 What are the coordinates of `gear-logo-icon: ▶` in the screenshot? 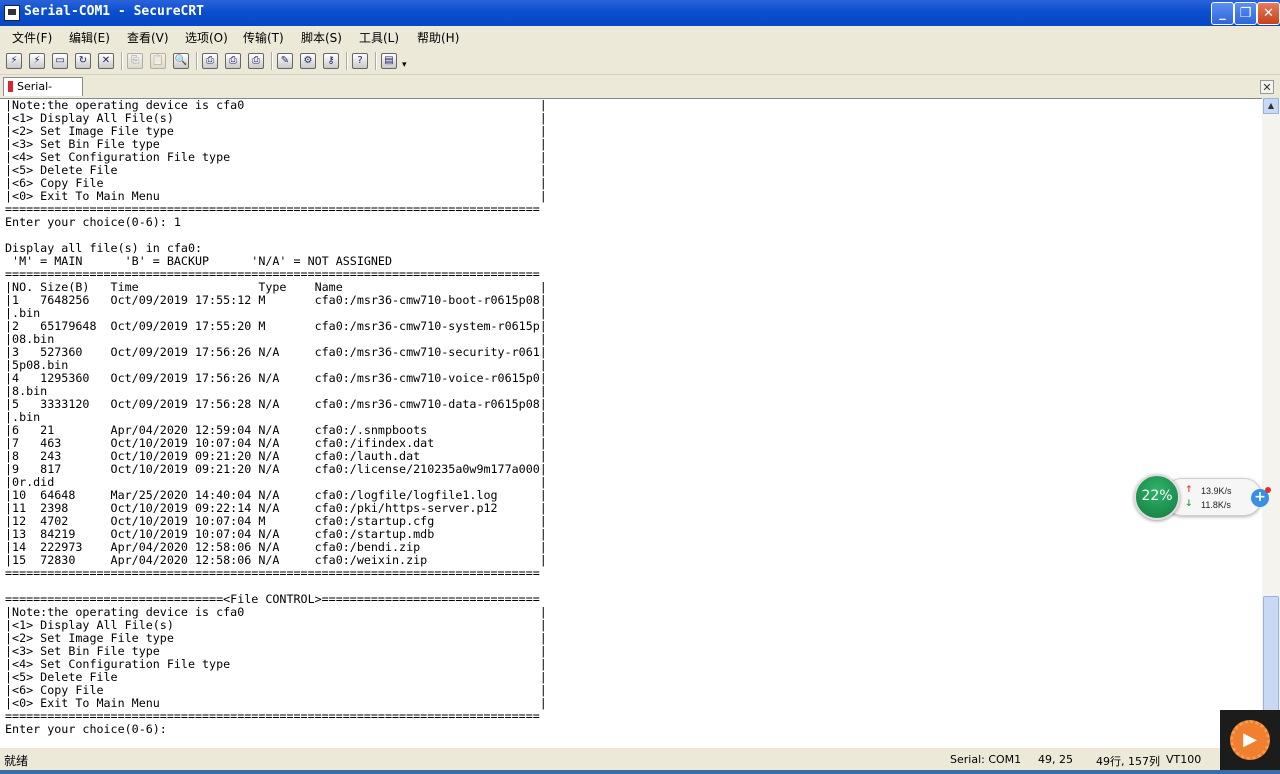 It's located at (1250, 740).